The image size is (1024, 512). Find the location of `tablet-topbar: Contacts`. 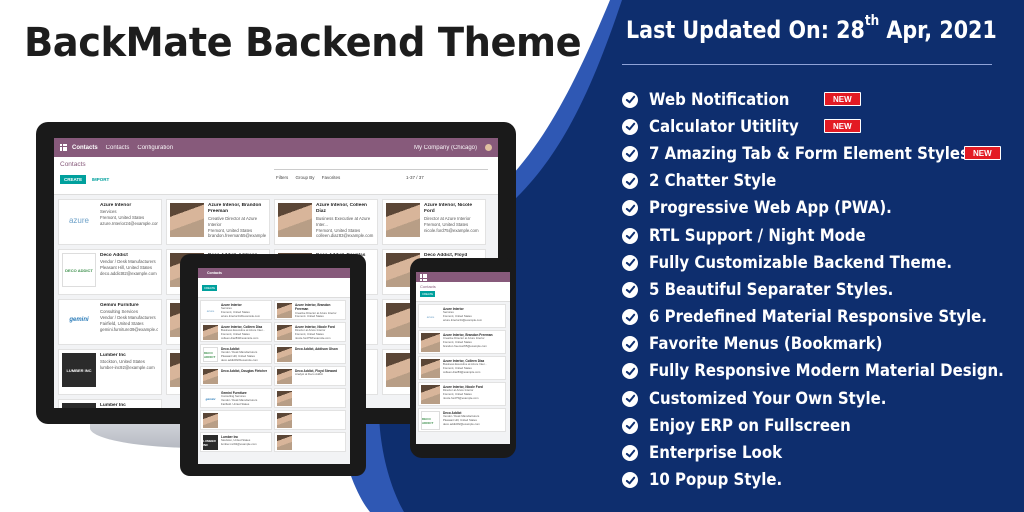

tablet-topbar: Contacts is located at coordinates (274, 273).